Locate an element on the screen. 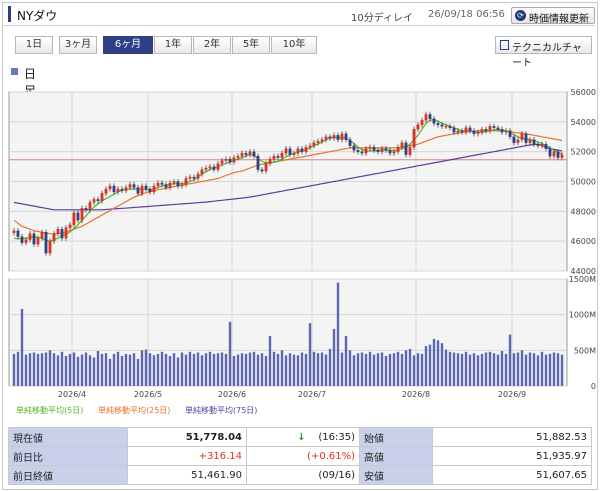  prev-close-date: (09/16) is located at coordinates (303, 475).